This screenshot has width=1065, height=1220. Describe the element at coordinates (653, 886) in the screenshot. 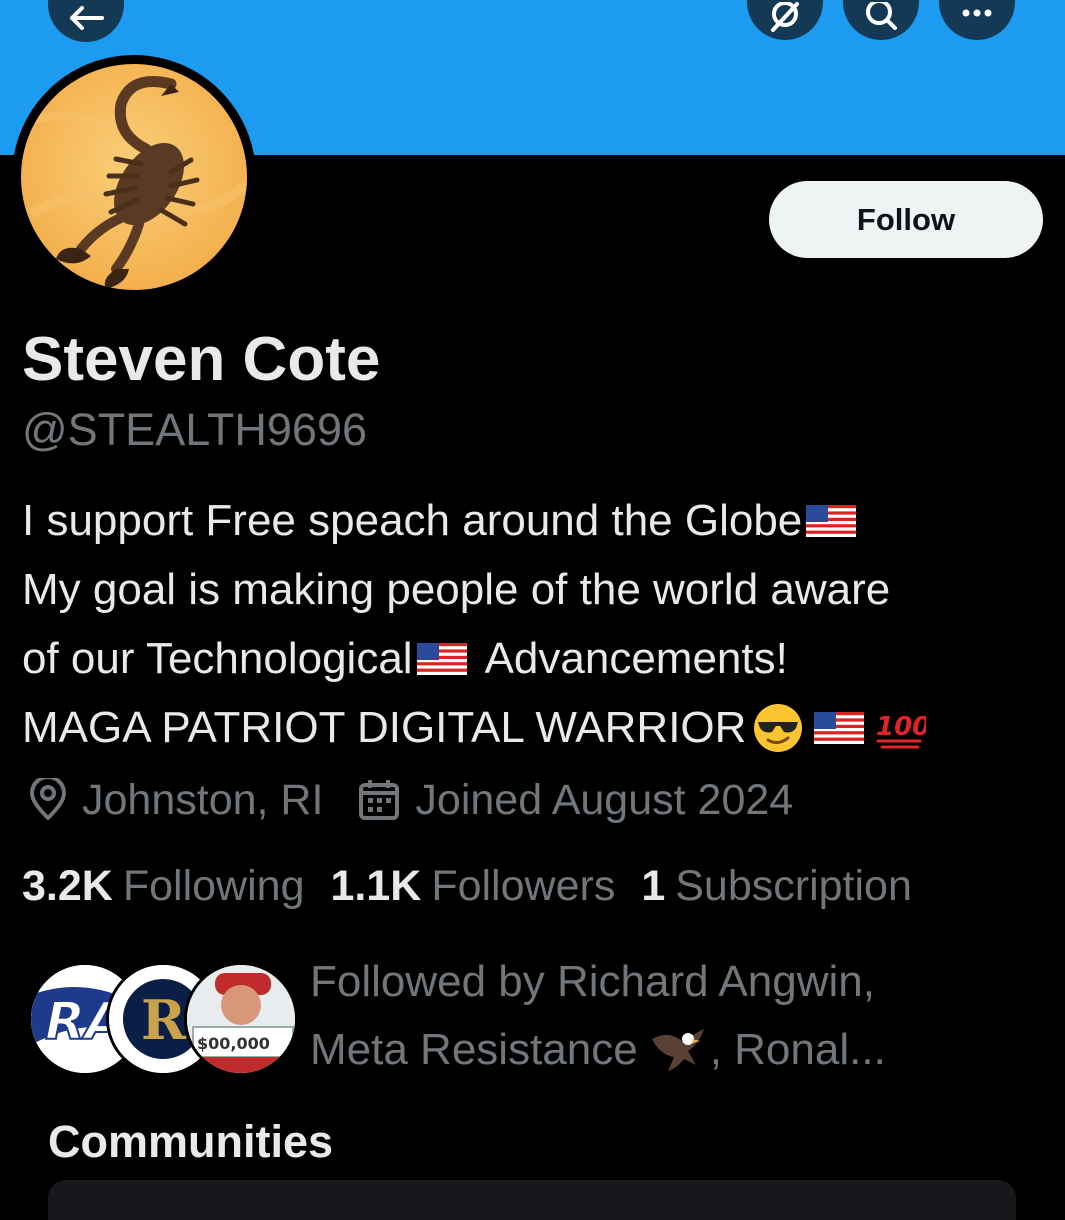

I see `subscription-count: 1` at that location.